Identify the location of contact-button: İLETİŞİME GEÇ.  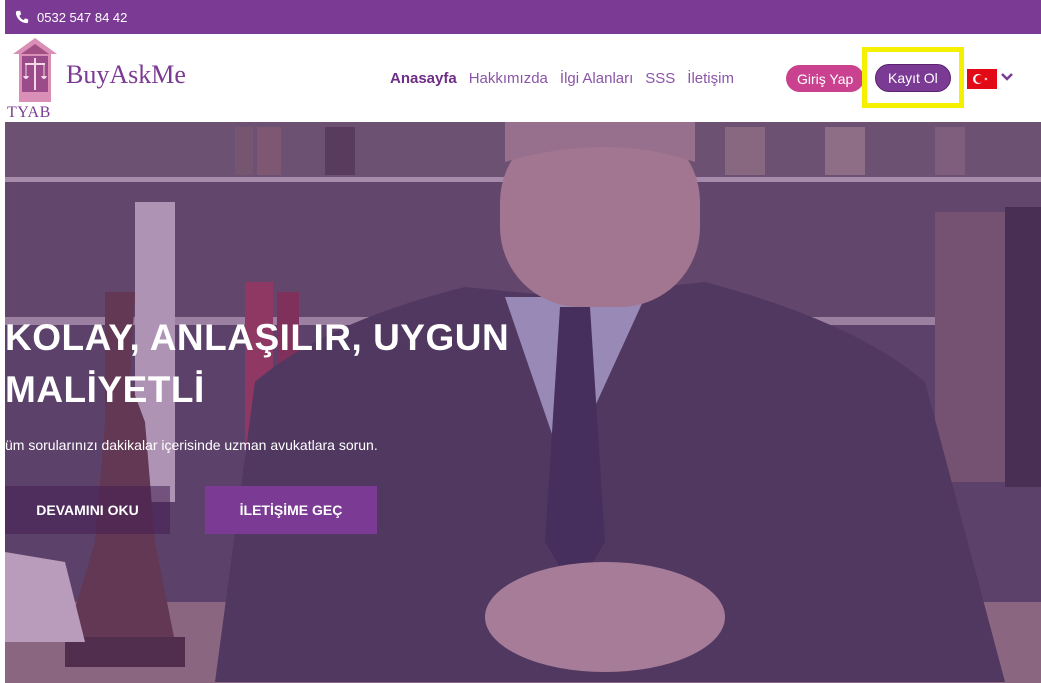
(291, 510).